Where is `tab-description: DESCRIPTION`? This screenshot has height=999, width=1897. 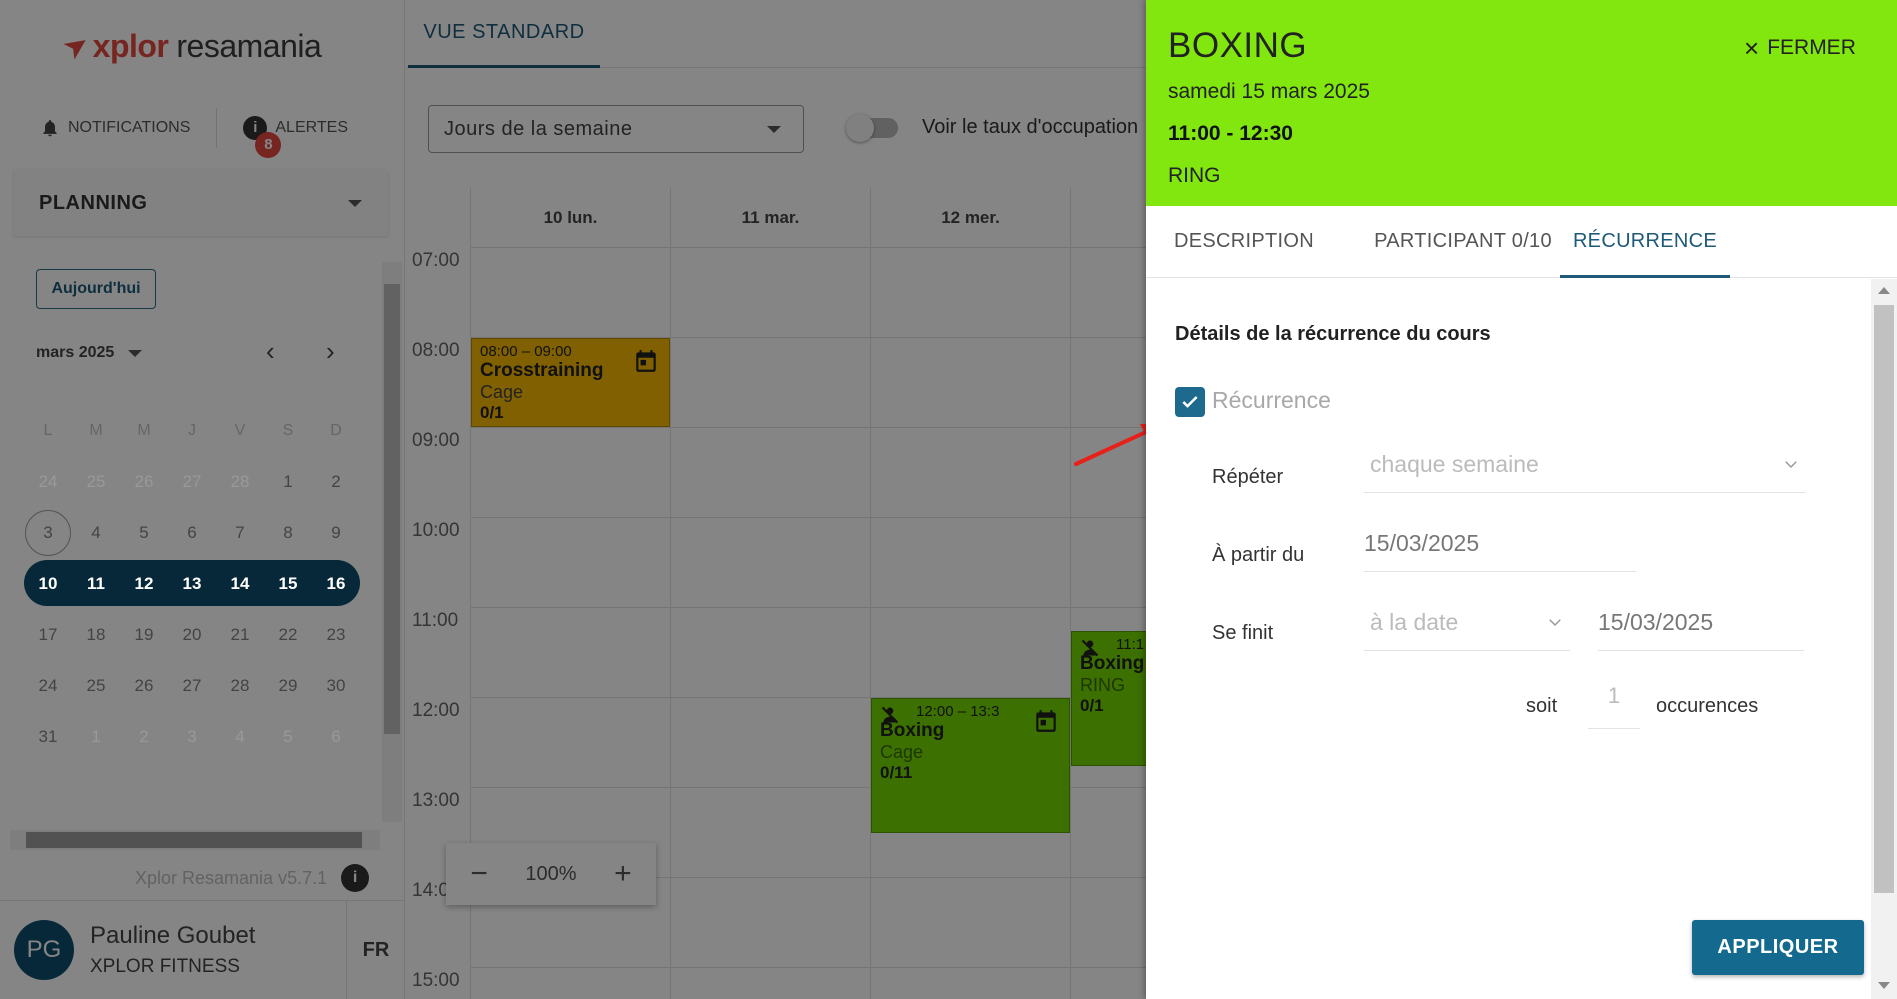
tab-description: DESCRIPTION is located at coordinates (1244, 242).